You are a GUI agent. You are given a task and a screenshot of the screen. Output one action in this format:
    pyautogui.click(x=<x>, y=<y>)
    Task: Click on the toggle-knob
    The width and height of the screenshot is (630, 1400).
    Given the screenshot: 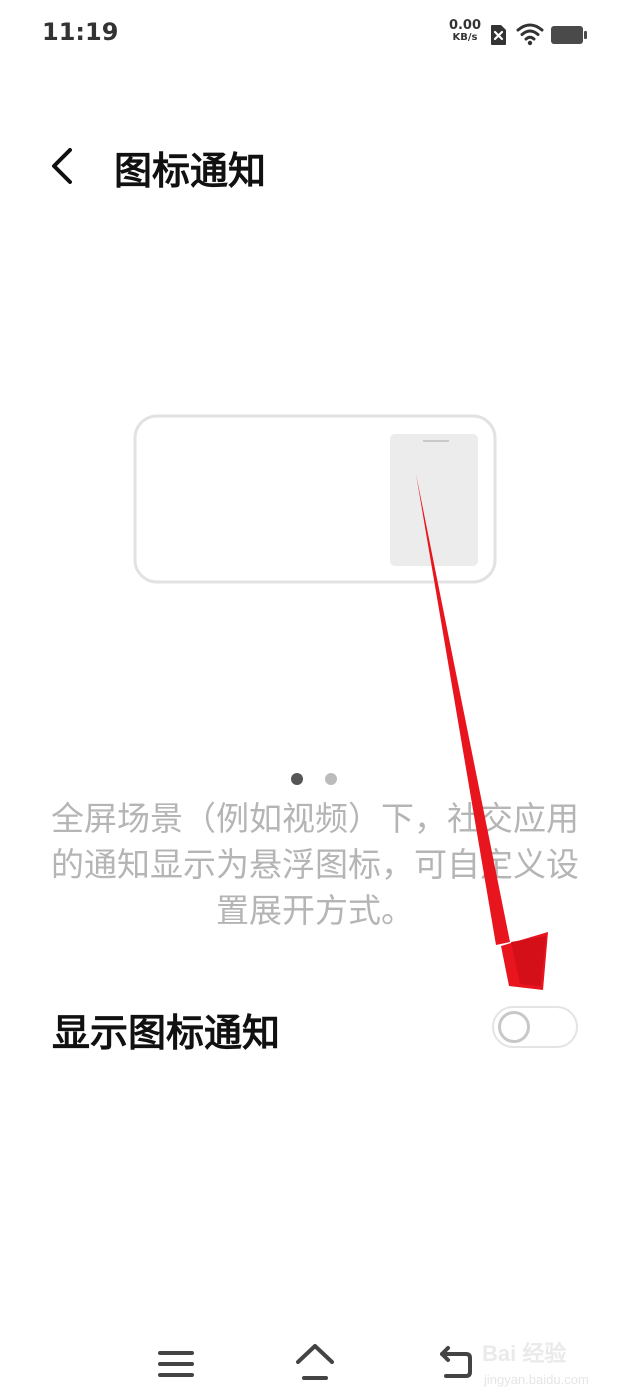 What is the action you would take?
    pyautogui.click(x=514, y=1027)
    